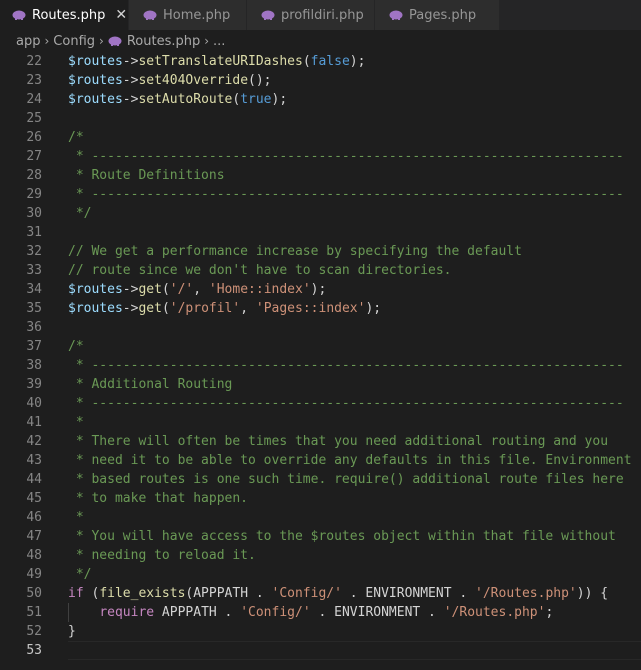 The width and height of the screenshot is (641, 670). What do you see at coordinates (320, 498) in the screenshot?
I see `code-line: 45 * to make that happen.` at bounding box center [320, 498].